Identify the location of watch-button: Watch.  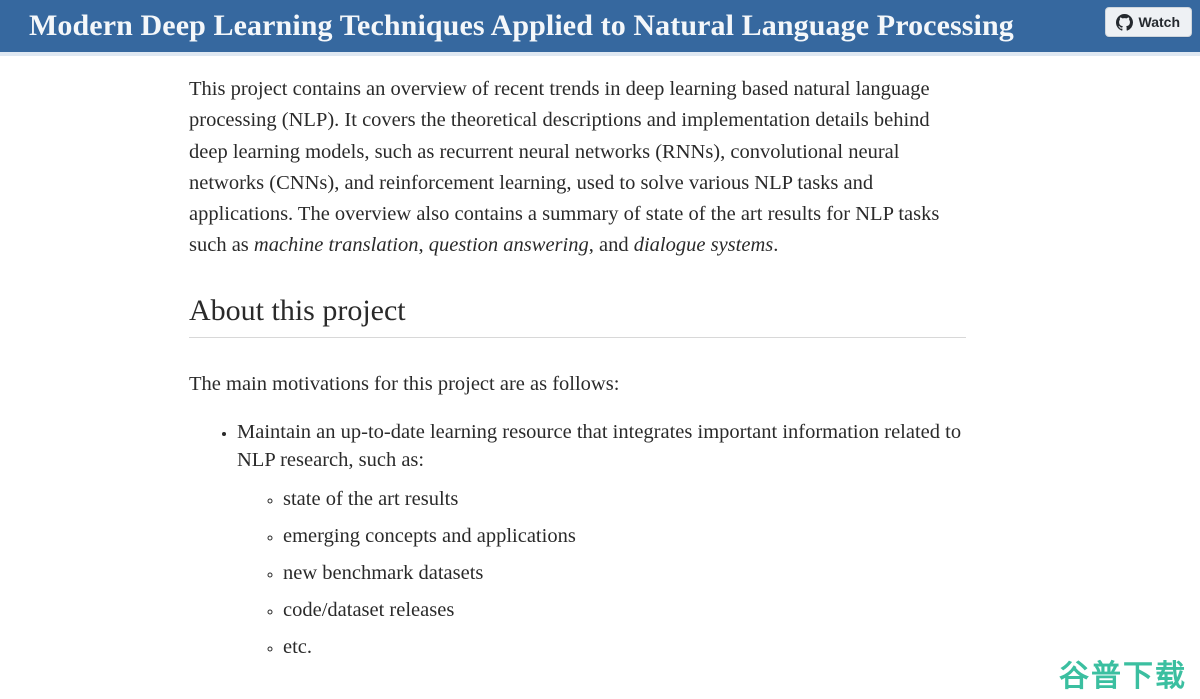
(1148, 22).